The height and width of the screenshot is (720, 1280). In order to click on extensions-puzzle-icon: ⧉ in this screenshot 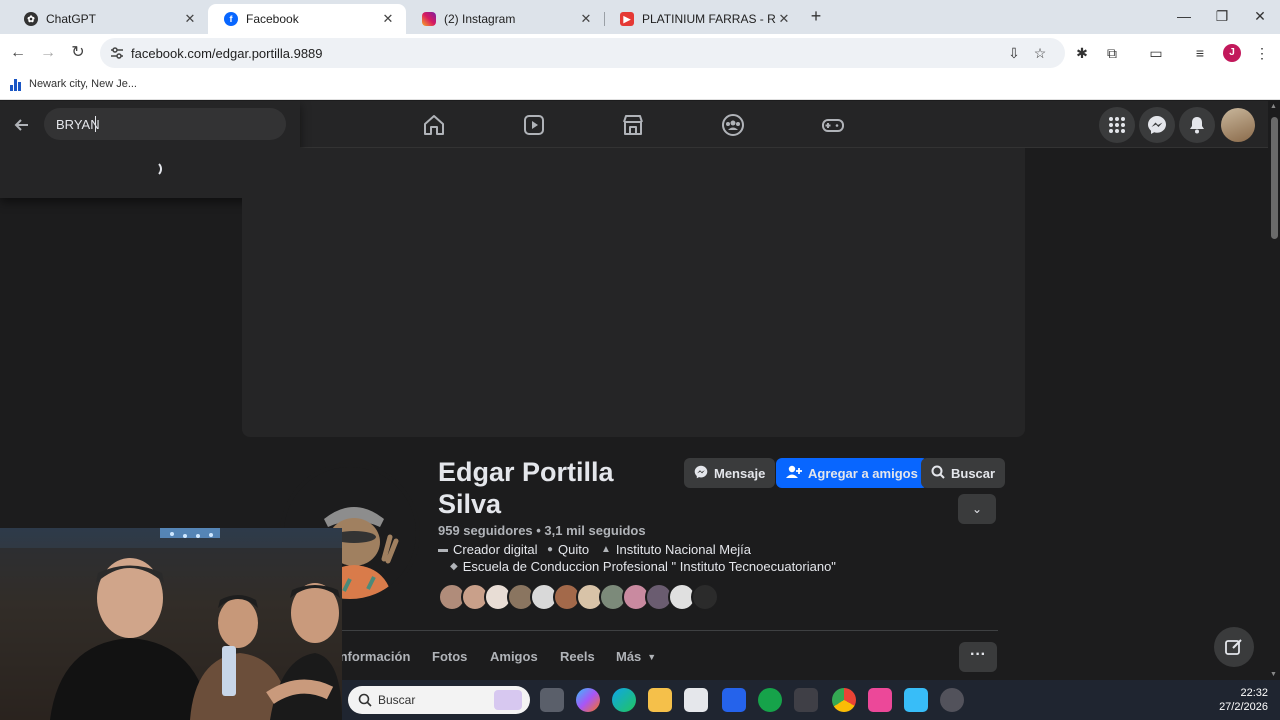, I will do `click(1112, 53)`.